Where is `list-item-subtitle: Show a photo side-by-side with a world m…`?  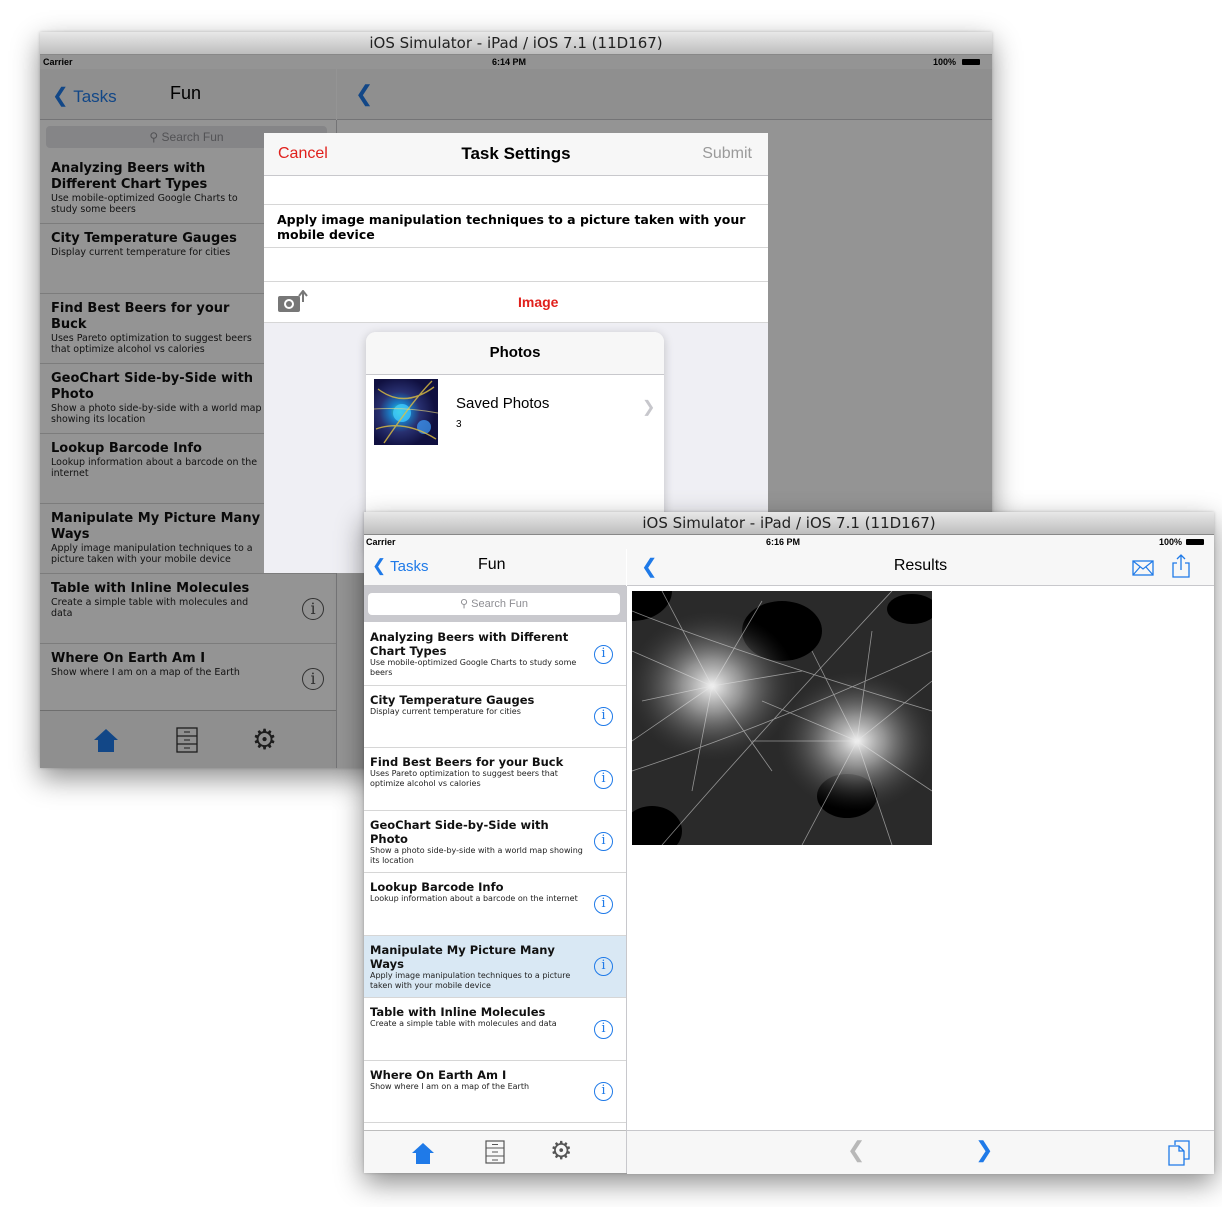 list-item-subtitle: Show a photo side-by-side with a world m… is located at coordinates (476, 855).